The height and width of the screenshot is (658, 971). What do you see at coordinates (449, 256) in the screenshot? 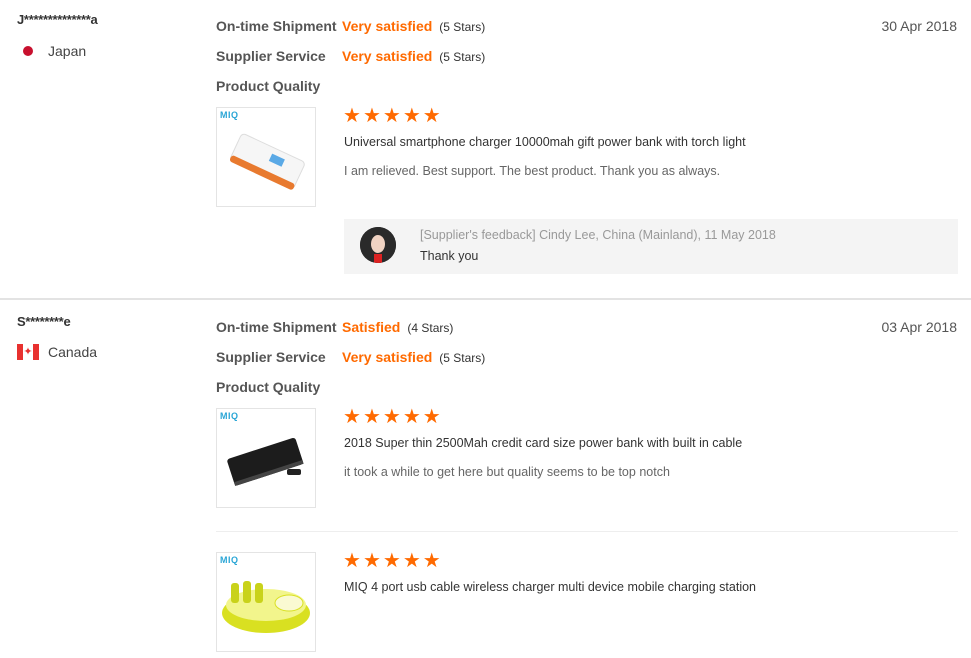
I see `feedback-text: Thank you` at bounding box center [449, 256].